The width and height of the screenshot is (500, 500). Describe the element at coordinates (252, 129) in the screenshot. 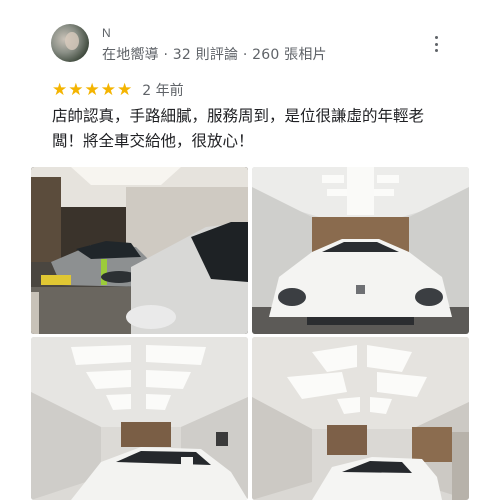

I see `review-text: 店帥認真，手路細膩，服務周到，是位很謙虛的年輕老 闆！將全車交給他，很放心！` at that location.